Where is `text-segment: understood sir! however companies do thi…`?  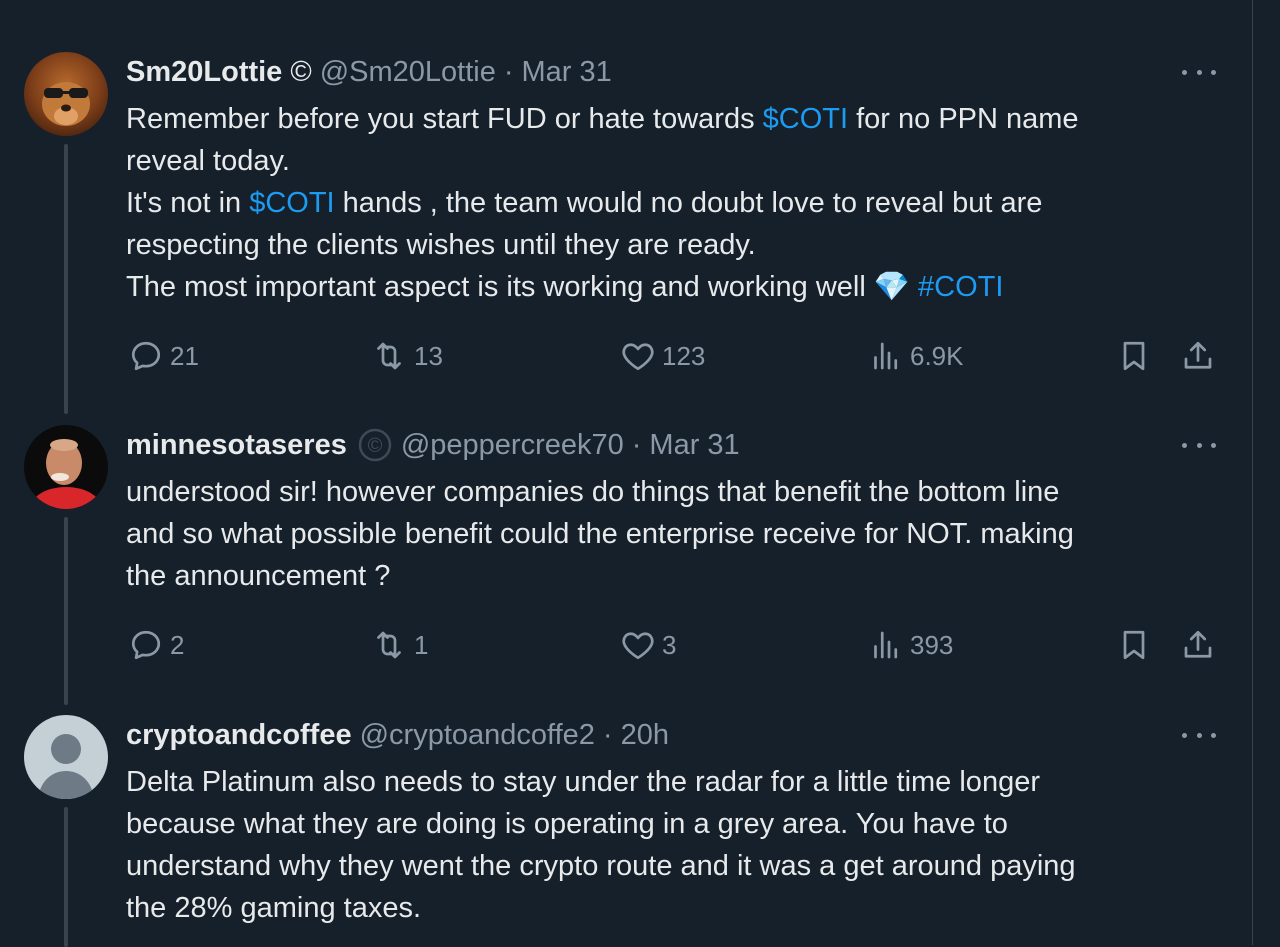
text-segment: understood sir! however companies do thi… is located at coordinates (593, 492).